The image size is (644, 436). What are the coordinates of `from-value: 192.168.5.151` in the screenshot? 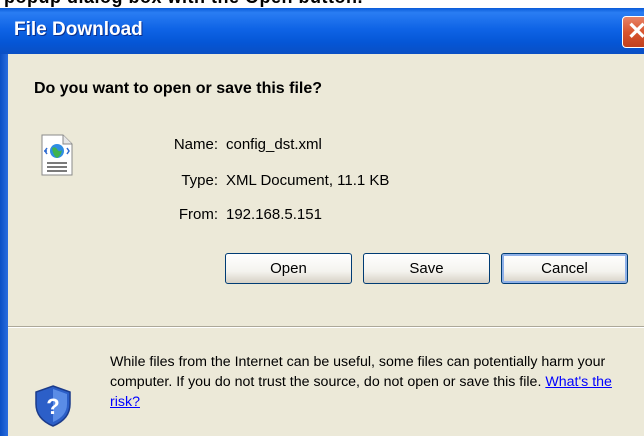 It's located at (274, 214).